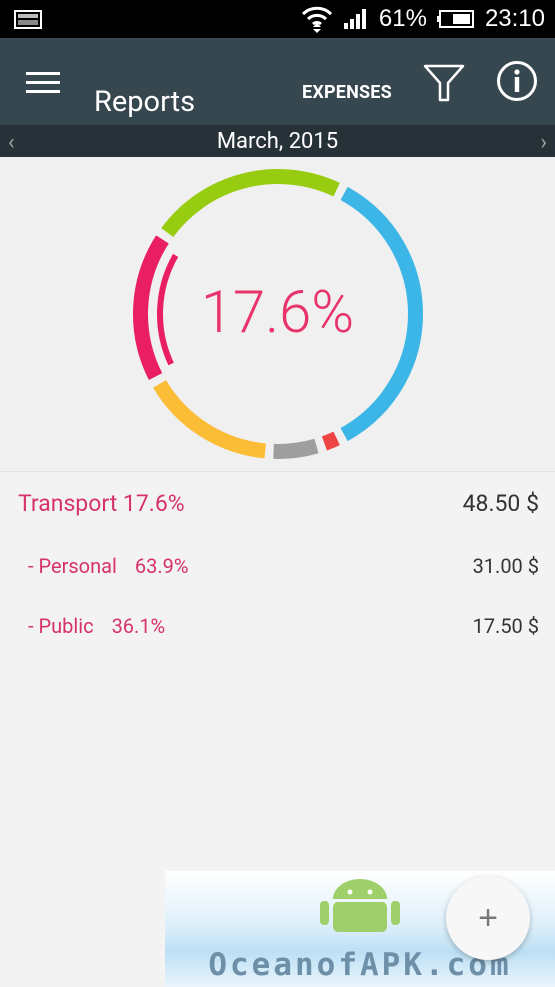 The height and width of the screenshot is (987, 555). What do you see at coordinates (61, 626) in the screenshot?
I see `subcategory-label: - Public` at bounding box center [61, 626].